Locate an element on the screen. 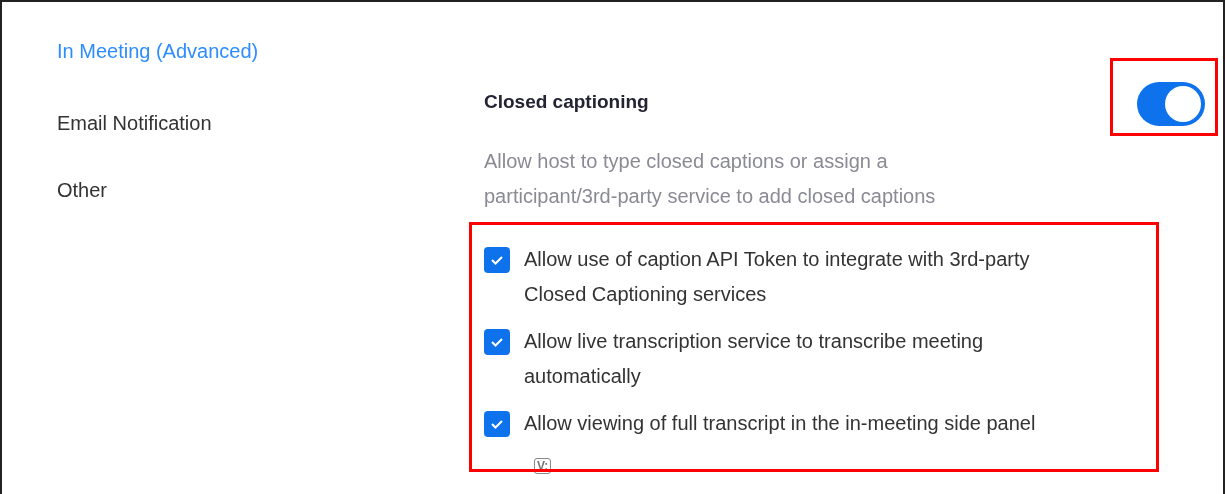 This screenshot has height=494, width=1225. option-label: Allow use of caption API Token to integrate with 3rd-party Closed Captioning services is located at coordinates (777, 276).